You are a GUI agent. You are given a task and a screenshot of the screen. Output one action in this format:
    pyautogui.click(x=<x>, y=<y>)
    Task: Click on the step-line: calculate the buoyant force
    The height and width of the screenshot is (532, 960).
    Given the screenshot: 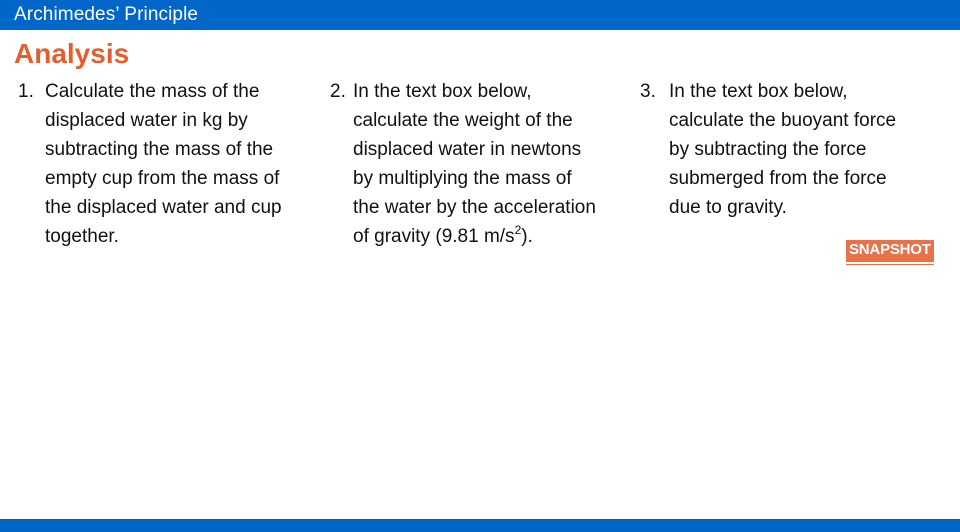 What is the action you would take?
    pyautogui.click(x=783, y=120)
    